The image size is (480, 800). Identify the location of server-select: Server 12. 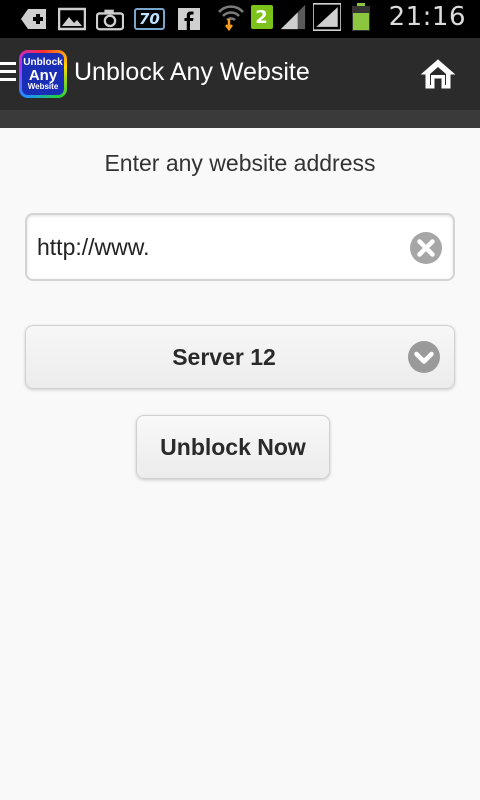
(240, 357).